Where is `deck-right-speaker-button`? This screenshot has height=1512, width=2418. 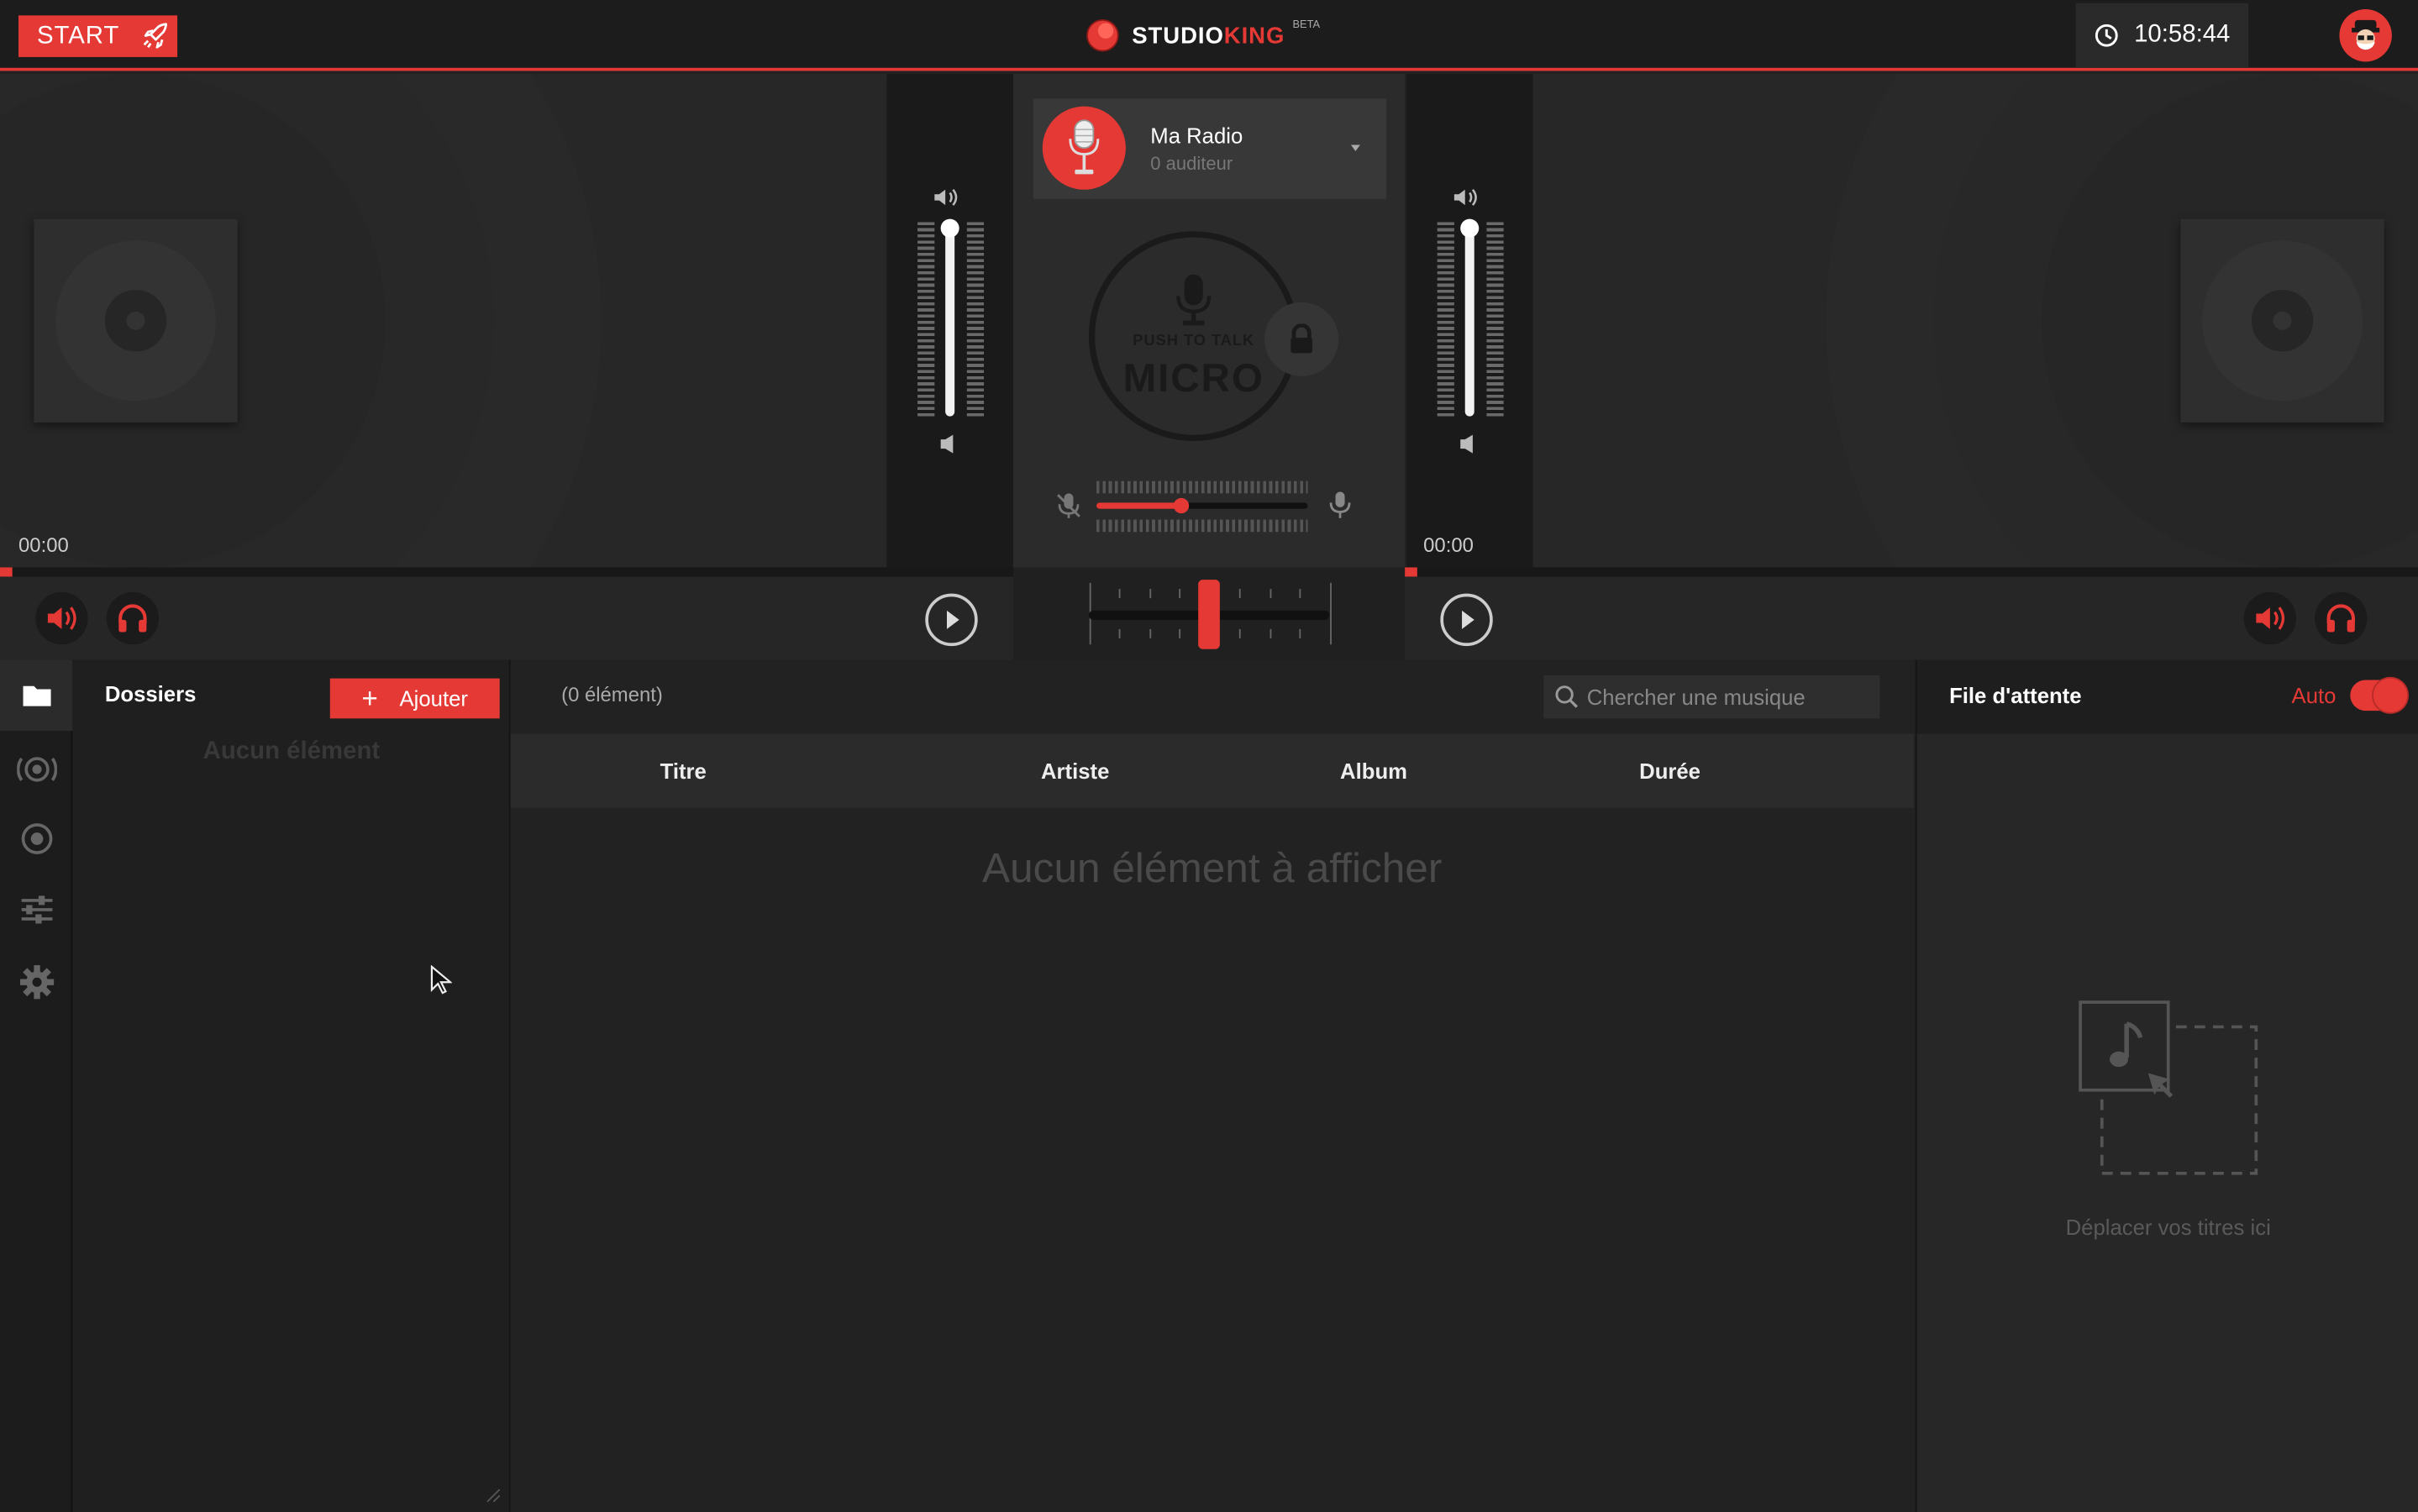
deck-right-speaker-button is located at coordinates (2270, 618).